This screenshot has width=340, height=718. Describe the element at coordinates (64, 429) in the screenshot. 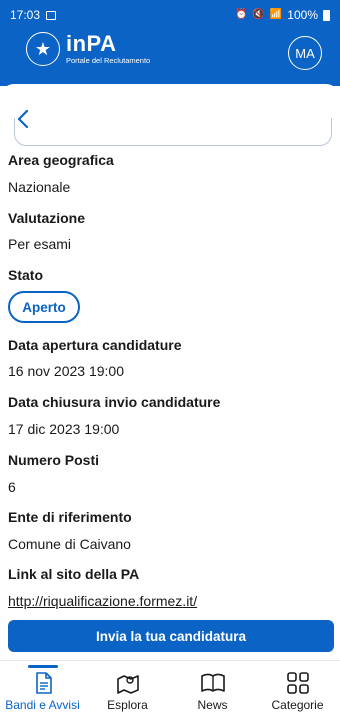

I see `value-data-chiusura: 17 dic 2023 19:00` at that location.